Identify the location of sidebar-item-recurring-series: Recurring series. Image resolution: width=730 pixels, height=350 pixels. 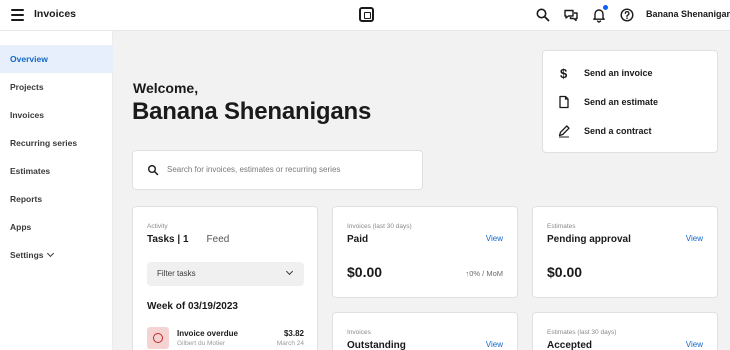
(56, 143).